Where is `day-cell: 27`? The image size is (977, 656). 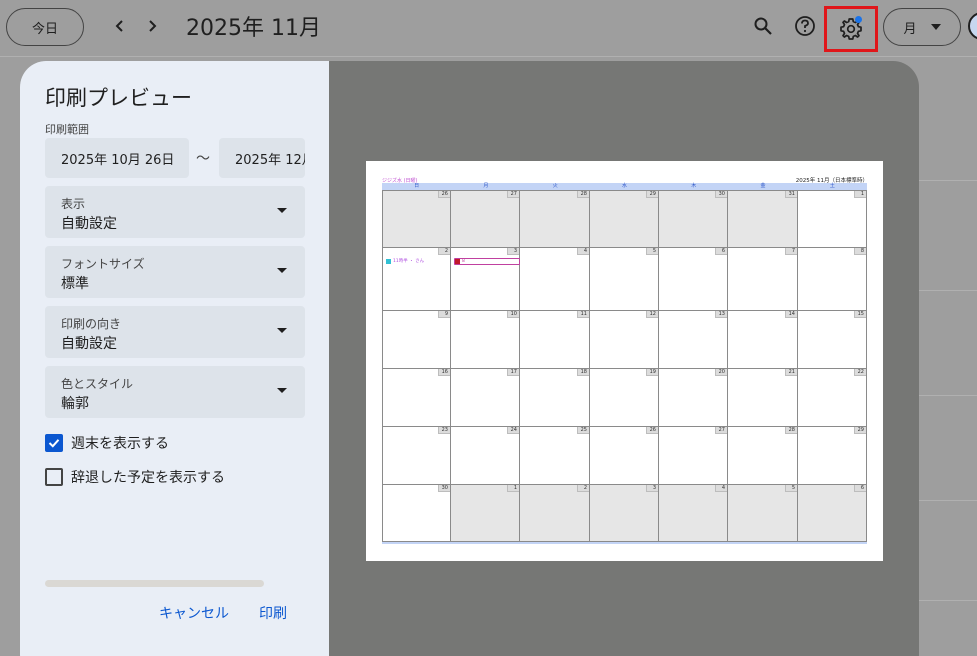 day-cell: 27 is located at coordinates (485, 219).